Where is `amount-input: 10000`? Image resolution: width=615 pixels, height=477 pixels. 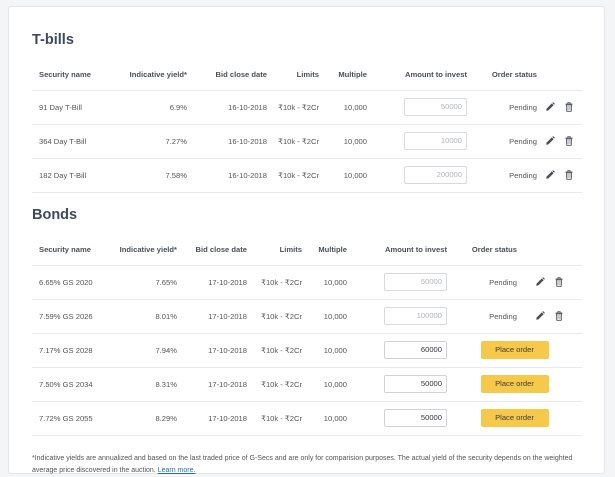
amount-input: 10000 is located at coordinates (435, 141).